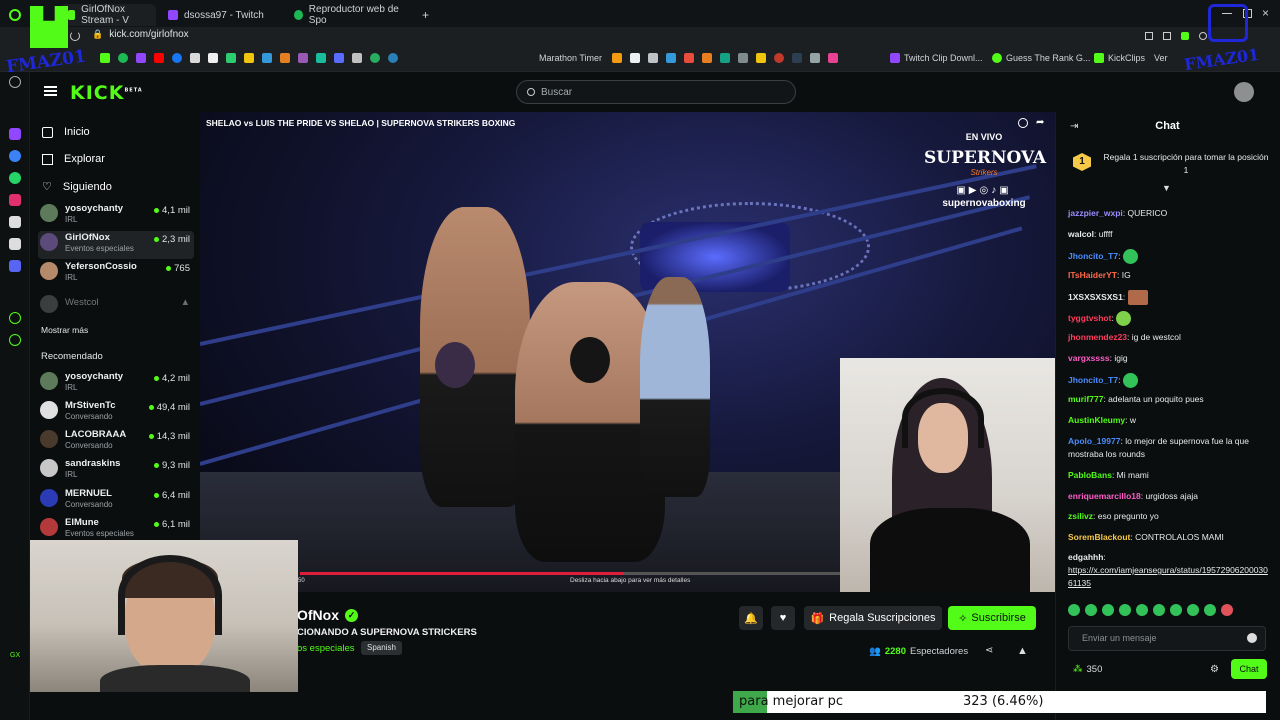 This screenshot has width=1280, height=720. Describe the element at coordinates (106, 93) in the screenshot. I see `kick-logo: KICKBETA` at that location.